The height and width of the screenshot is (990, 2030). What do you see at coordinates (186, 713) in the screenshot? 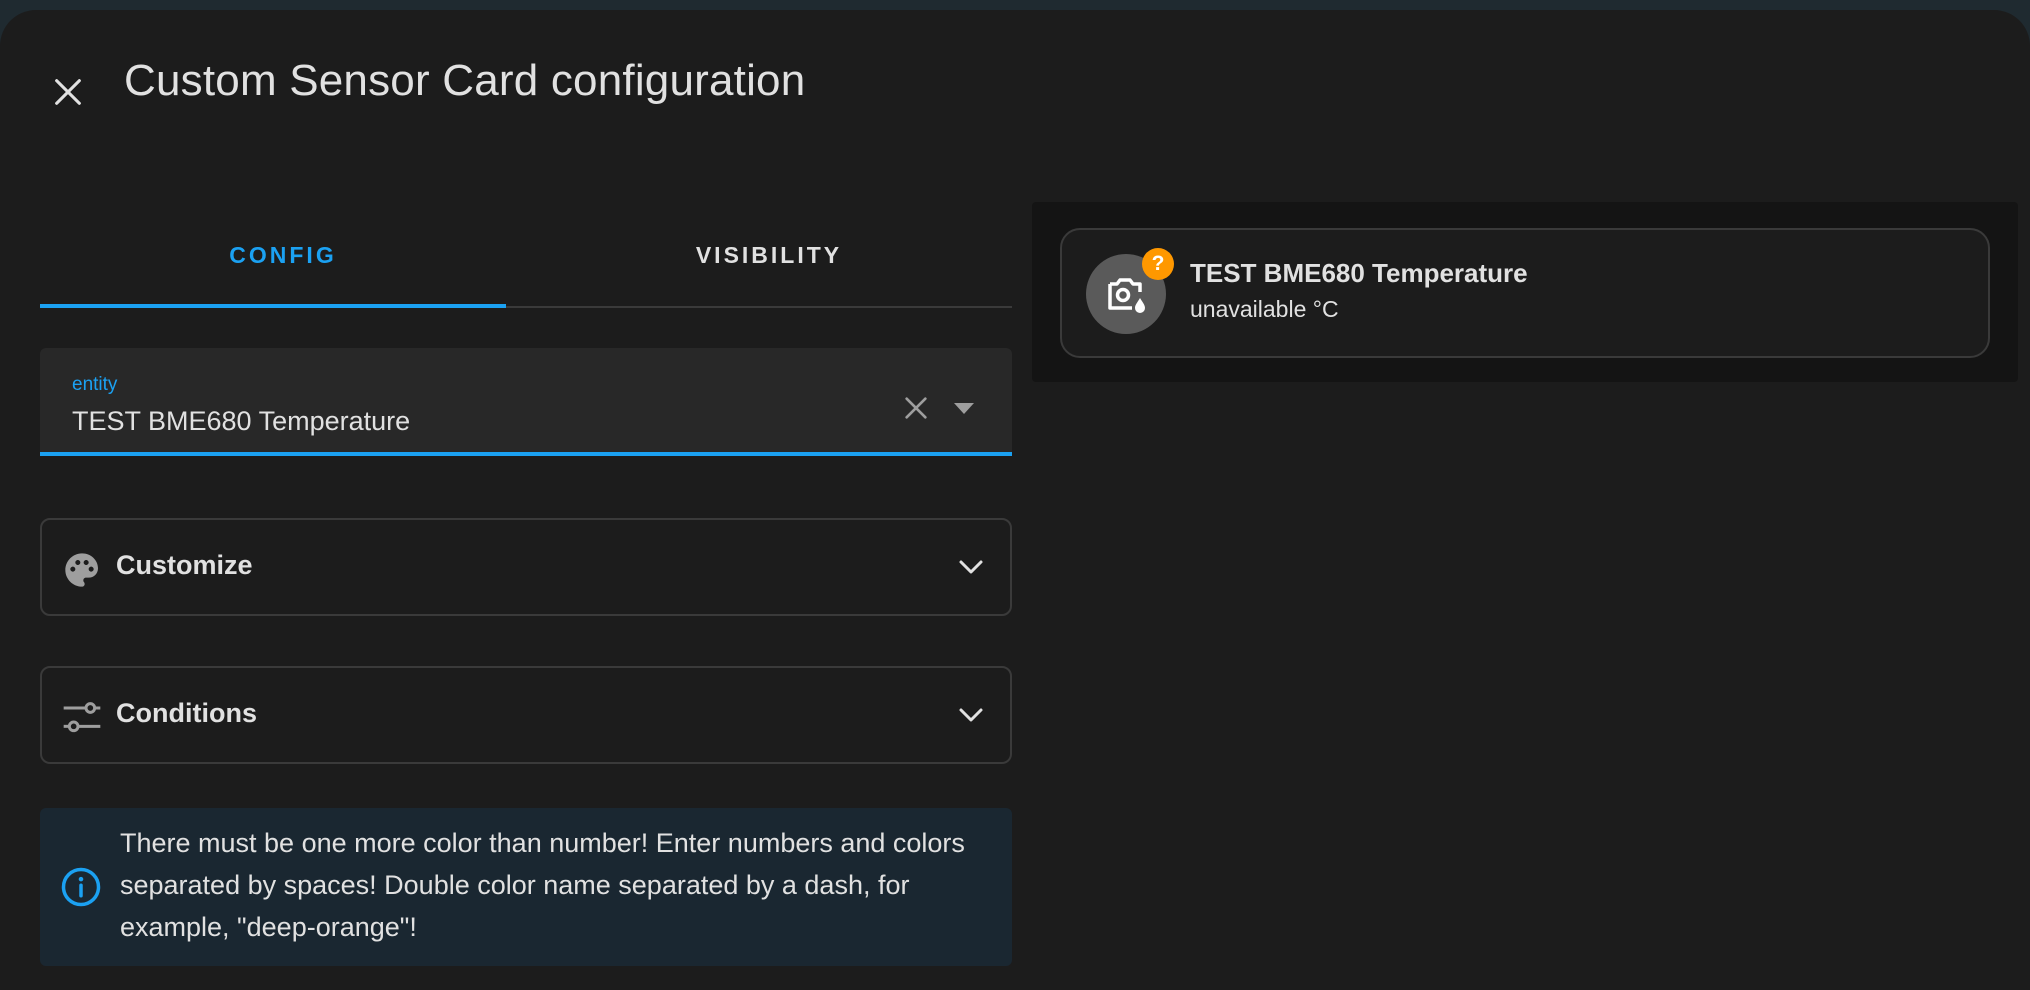
I see `conditions-label: Conditions` at bounding box center [186, 713].